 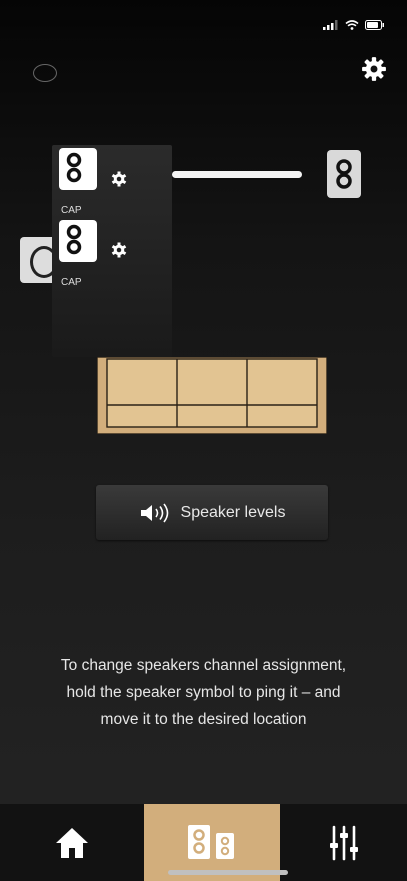 I want to click on battery-icon, so click(x=374, y=25).